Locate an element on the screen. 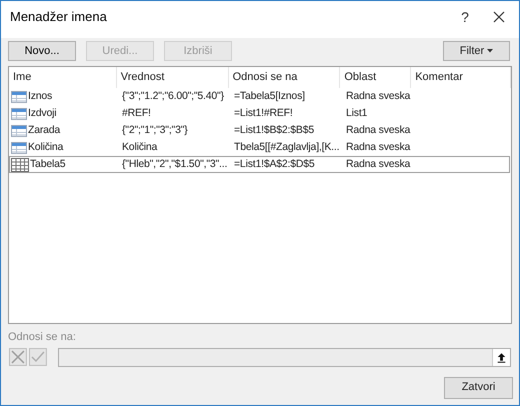  close-icon is located at coordinates (499, 17).